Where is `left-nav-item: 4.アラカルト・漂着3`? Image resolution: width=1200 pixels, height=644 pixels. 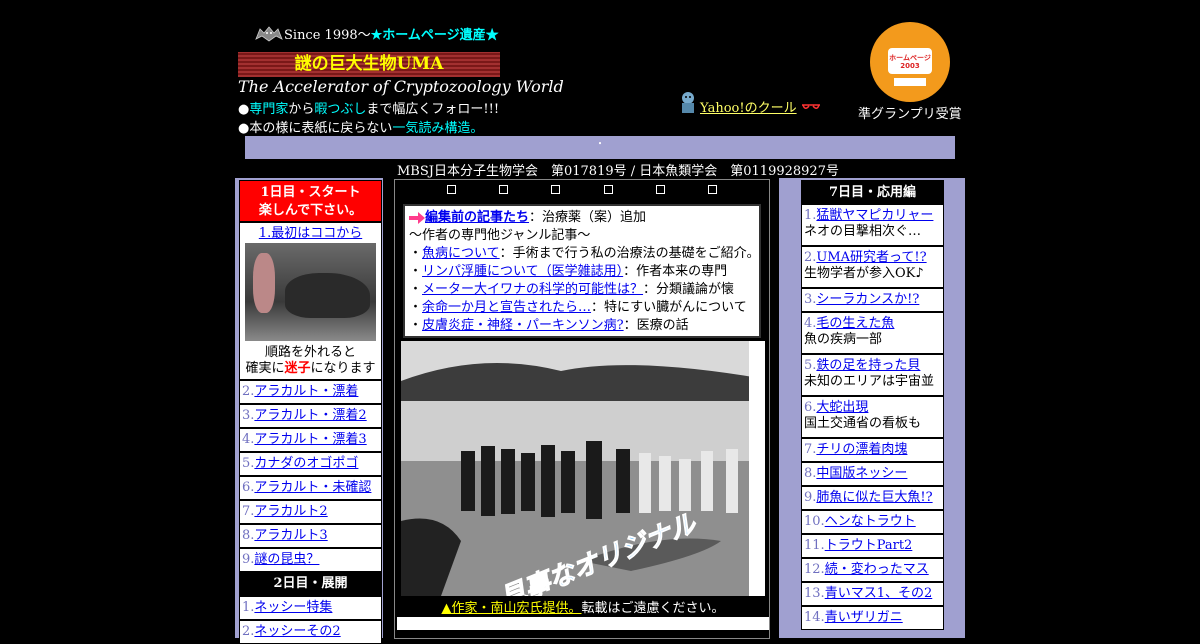
left-nav-item: 4.アラカルト・漂着3 is located at coordinates (310, 440).